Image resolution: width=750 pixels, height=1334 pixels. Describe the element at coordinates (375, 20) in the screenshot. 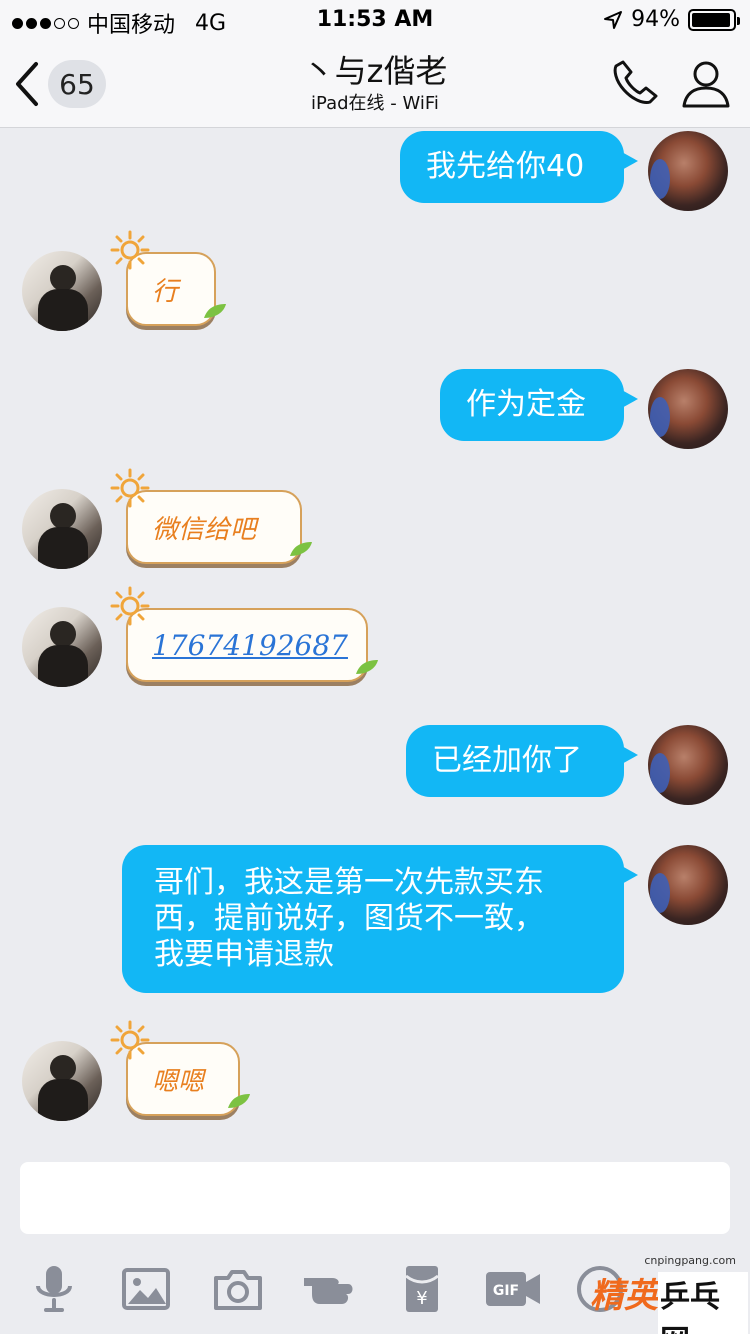

I see `status-bar: 中国移动 4G 11:53 AM 94%` at that location.